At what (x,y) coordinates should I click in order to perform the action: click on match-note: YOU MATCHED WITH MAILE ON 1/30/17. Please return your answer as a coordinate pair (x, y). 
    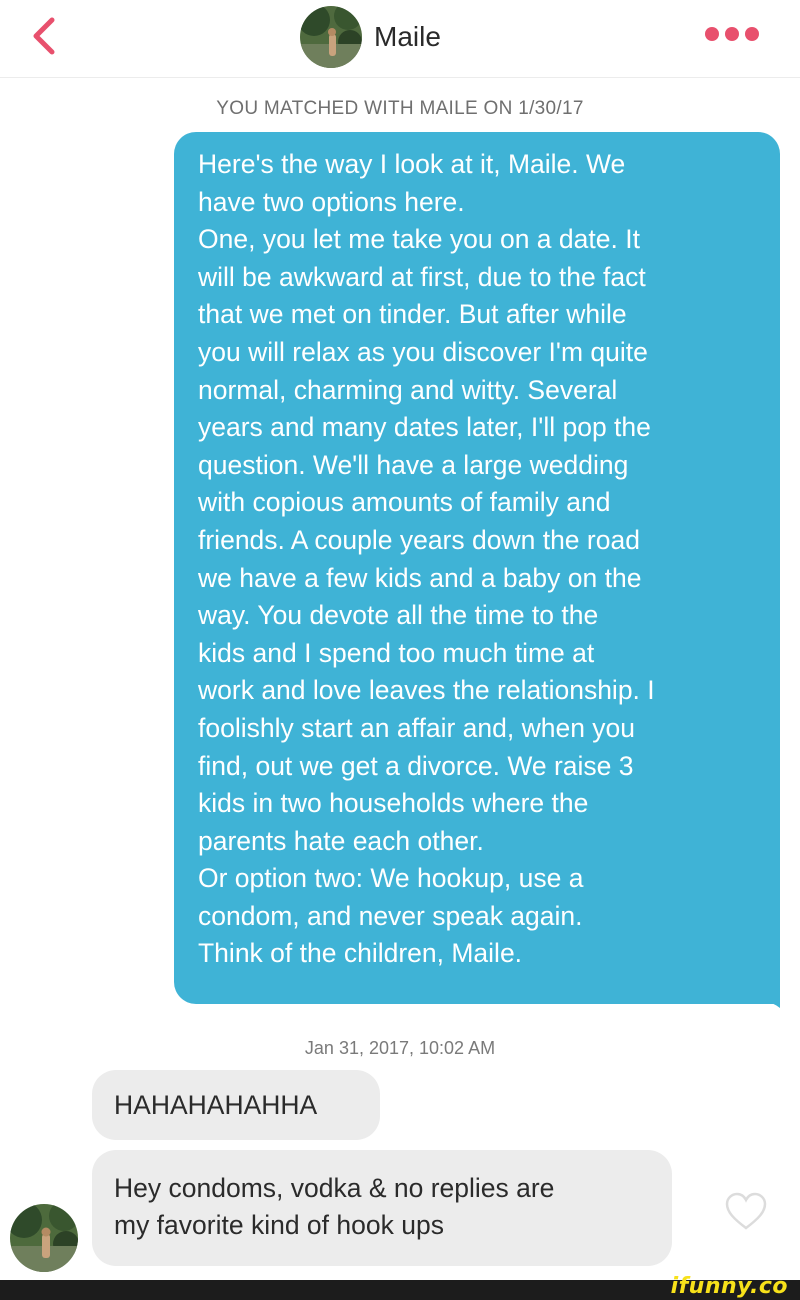
    Looking at the image, I should click on (400, 108).